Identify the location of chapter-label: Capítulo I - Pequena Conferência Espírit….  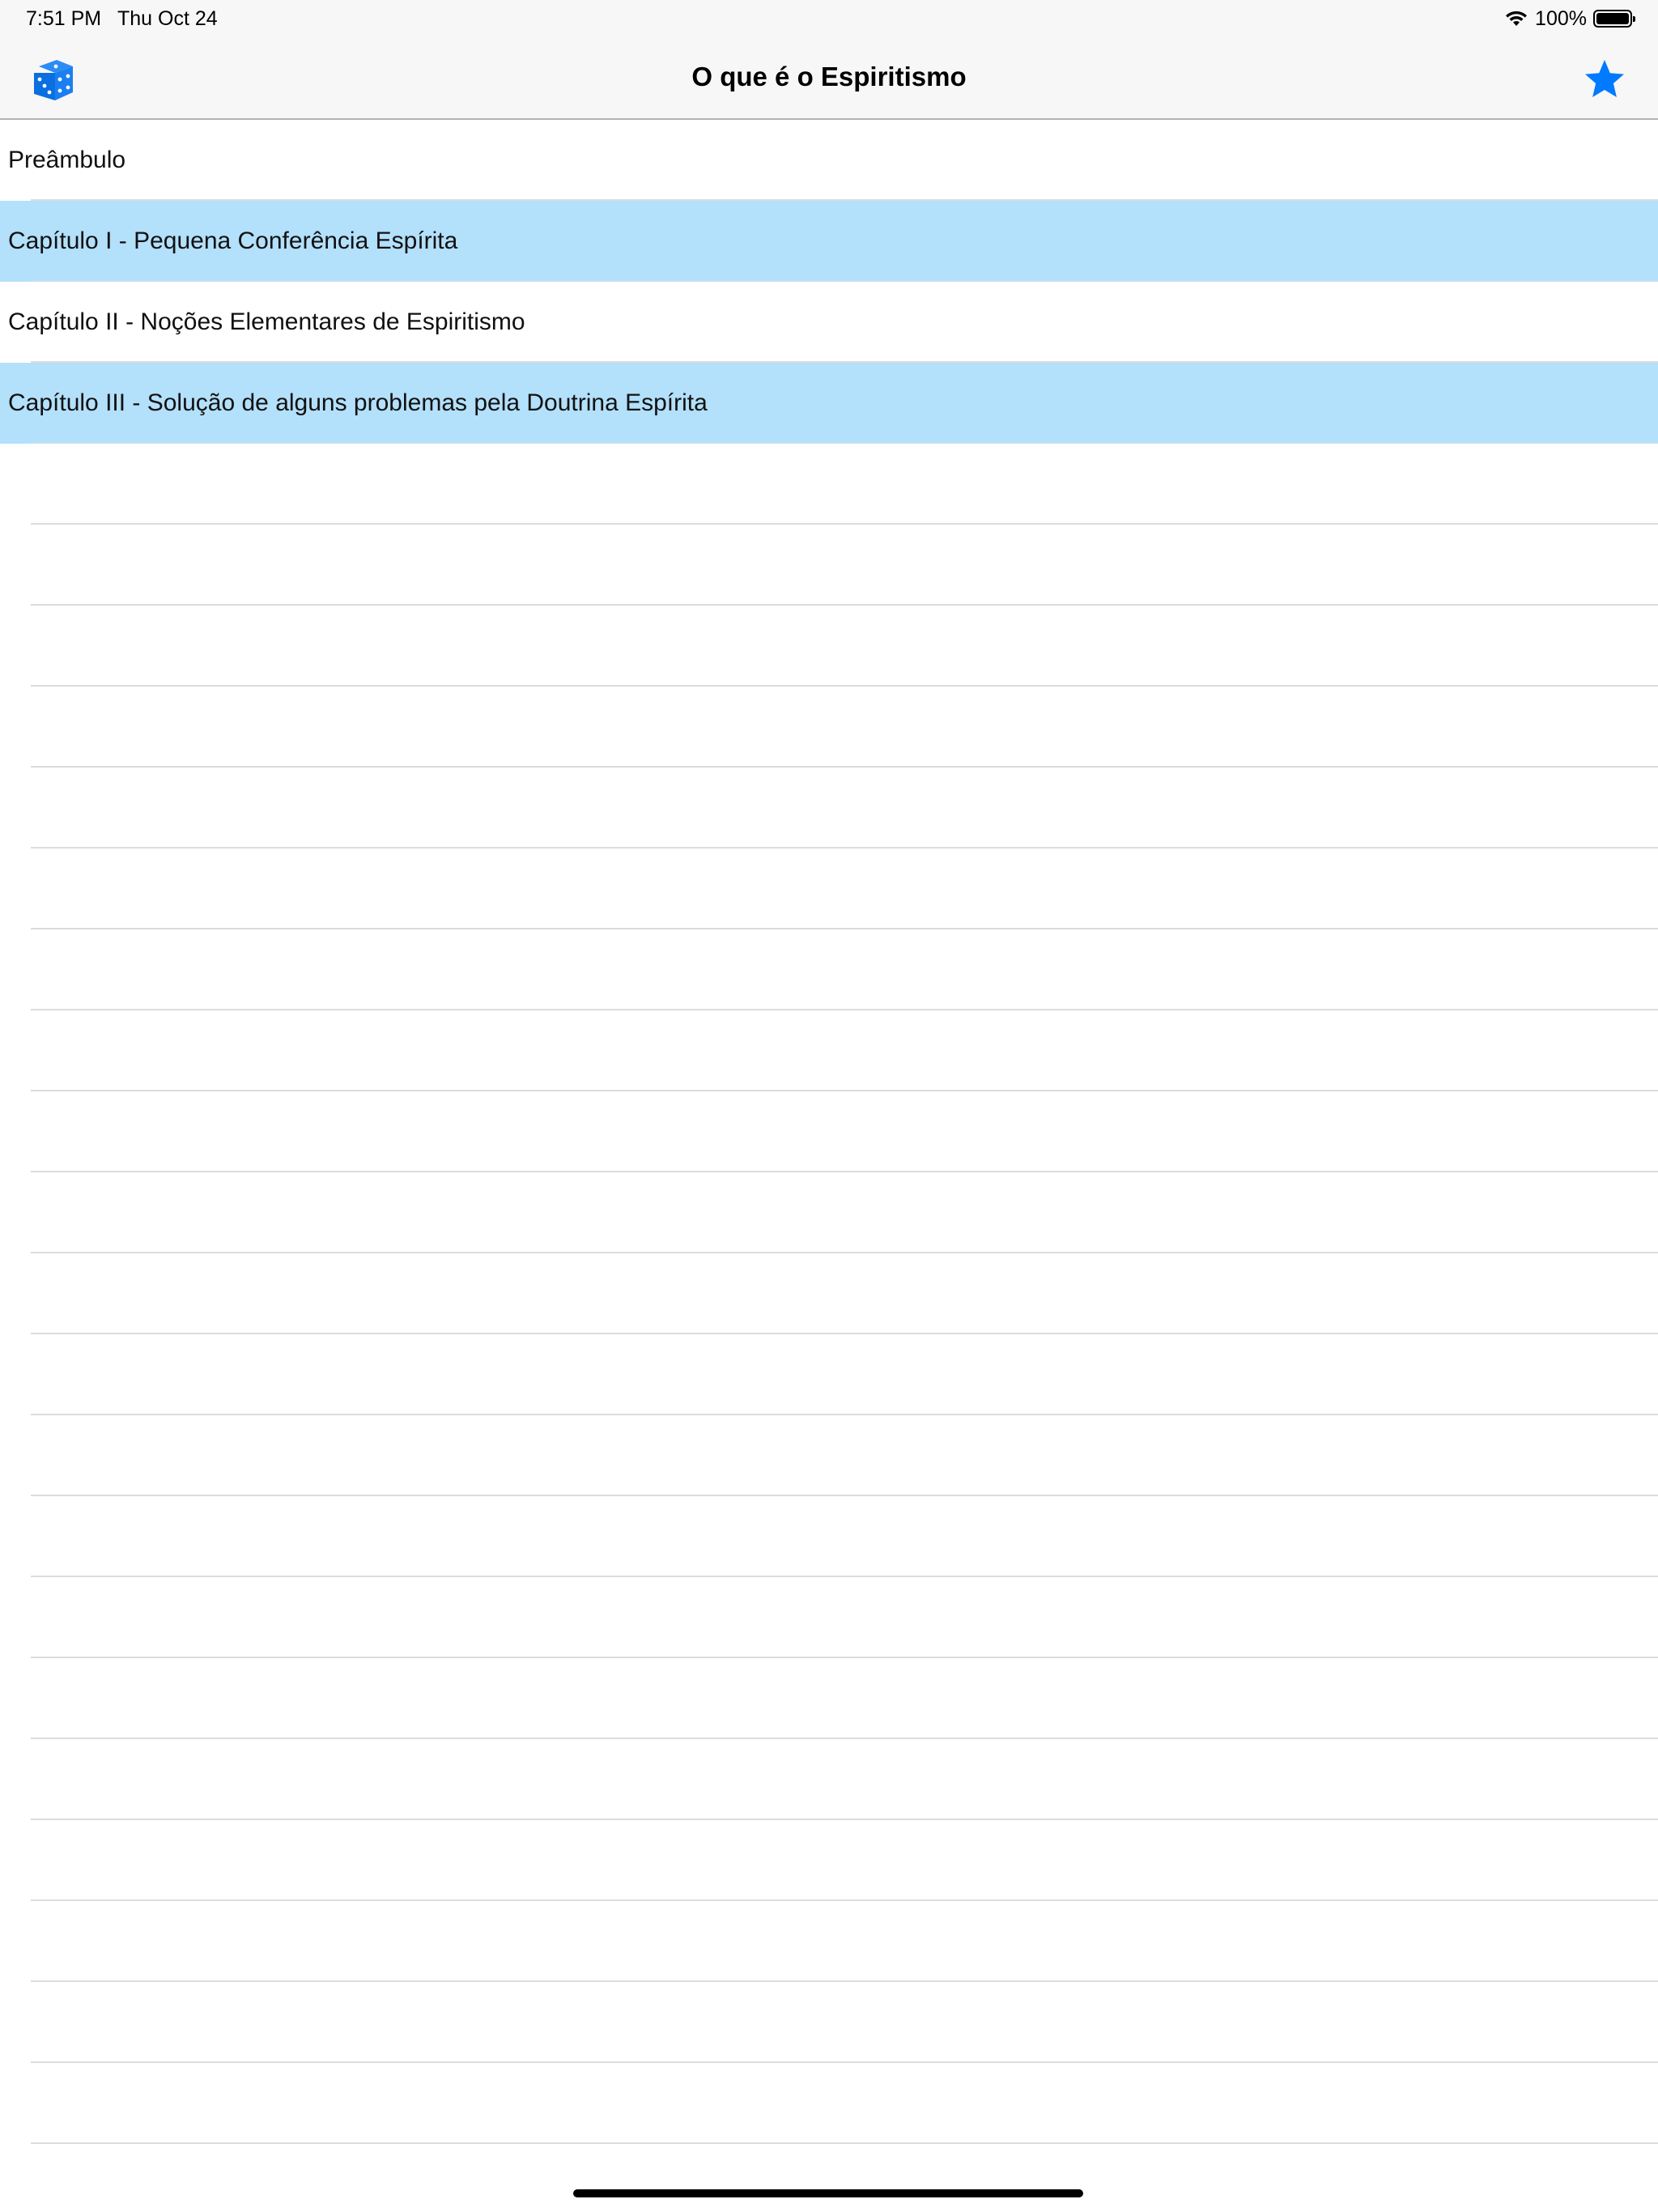
(233, 241).